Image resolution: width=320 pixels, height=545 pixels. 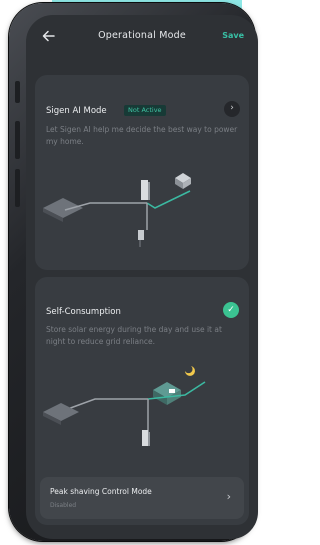 What do you see at coordinates (106, 404) in the screenshot?
I see `grid-line` at bounding box center [106, 404].